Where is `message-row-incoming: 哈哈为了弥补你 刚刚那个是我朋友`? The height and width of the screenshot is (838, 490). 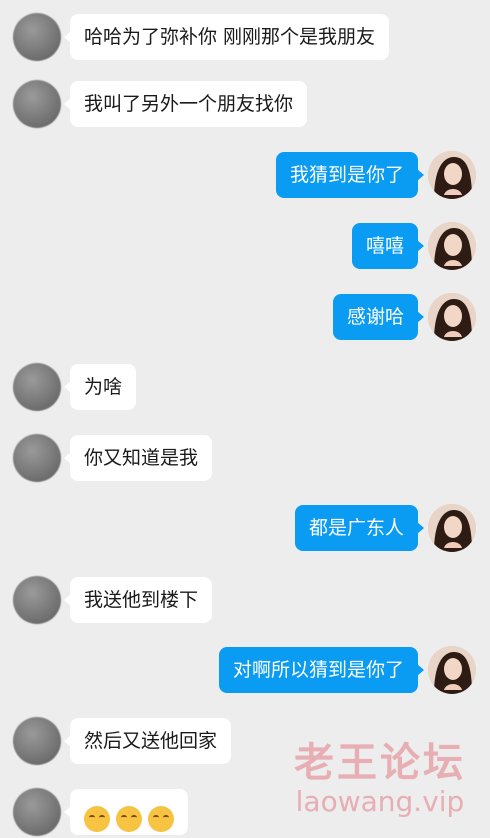 message-row-incoming: 哈哈为了弥补你 刚刚那个是我朋友 is located at coordinates (245, 38).